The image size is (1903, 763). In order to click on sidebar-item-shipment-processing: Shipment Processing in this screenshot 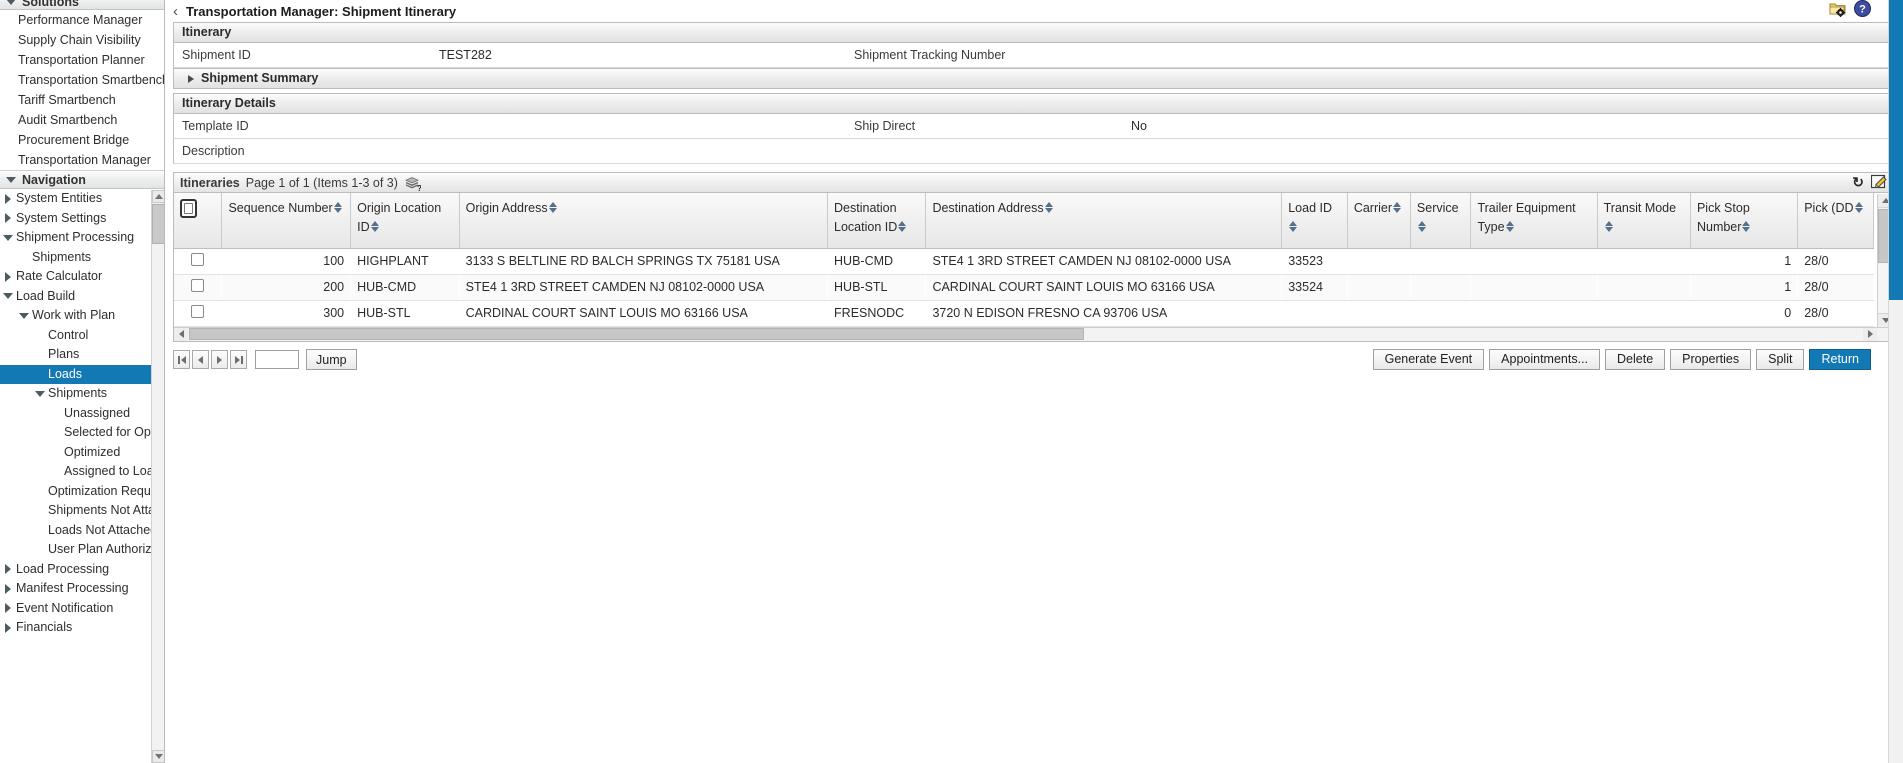, I will do `click(82, 238)`.